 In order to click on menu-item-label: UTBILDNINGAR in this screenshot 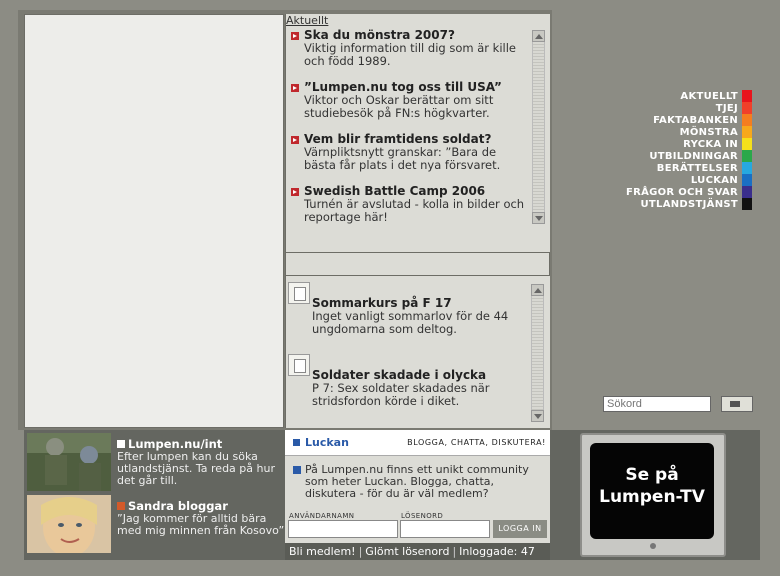, I will do `click(693, 156)`.